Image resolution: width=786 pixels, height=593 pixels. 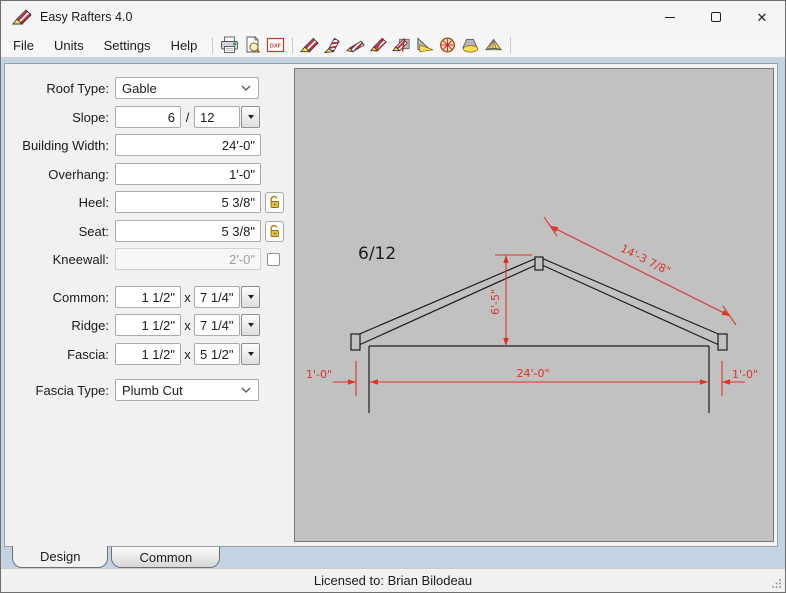 I want to click on tab-common: Common, so click(x=166, y=557).